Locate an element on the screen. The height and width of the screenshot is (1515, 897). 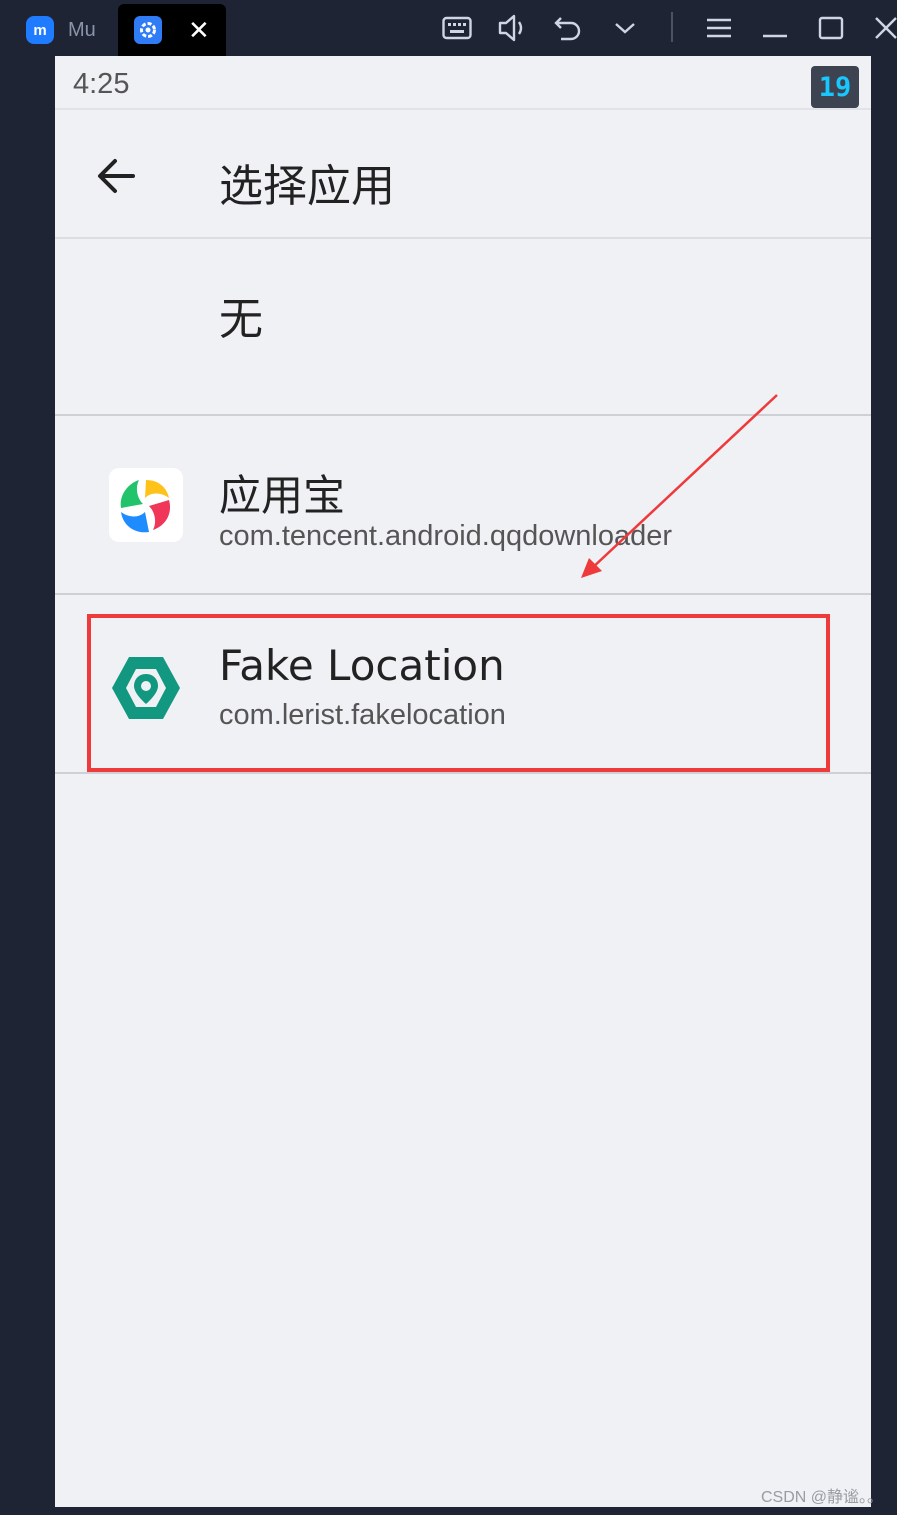
status-badge: 19 is located at coordinates (835, 87).